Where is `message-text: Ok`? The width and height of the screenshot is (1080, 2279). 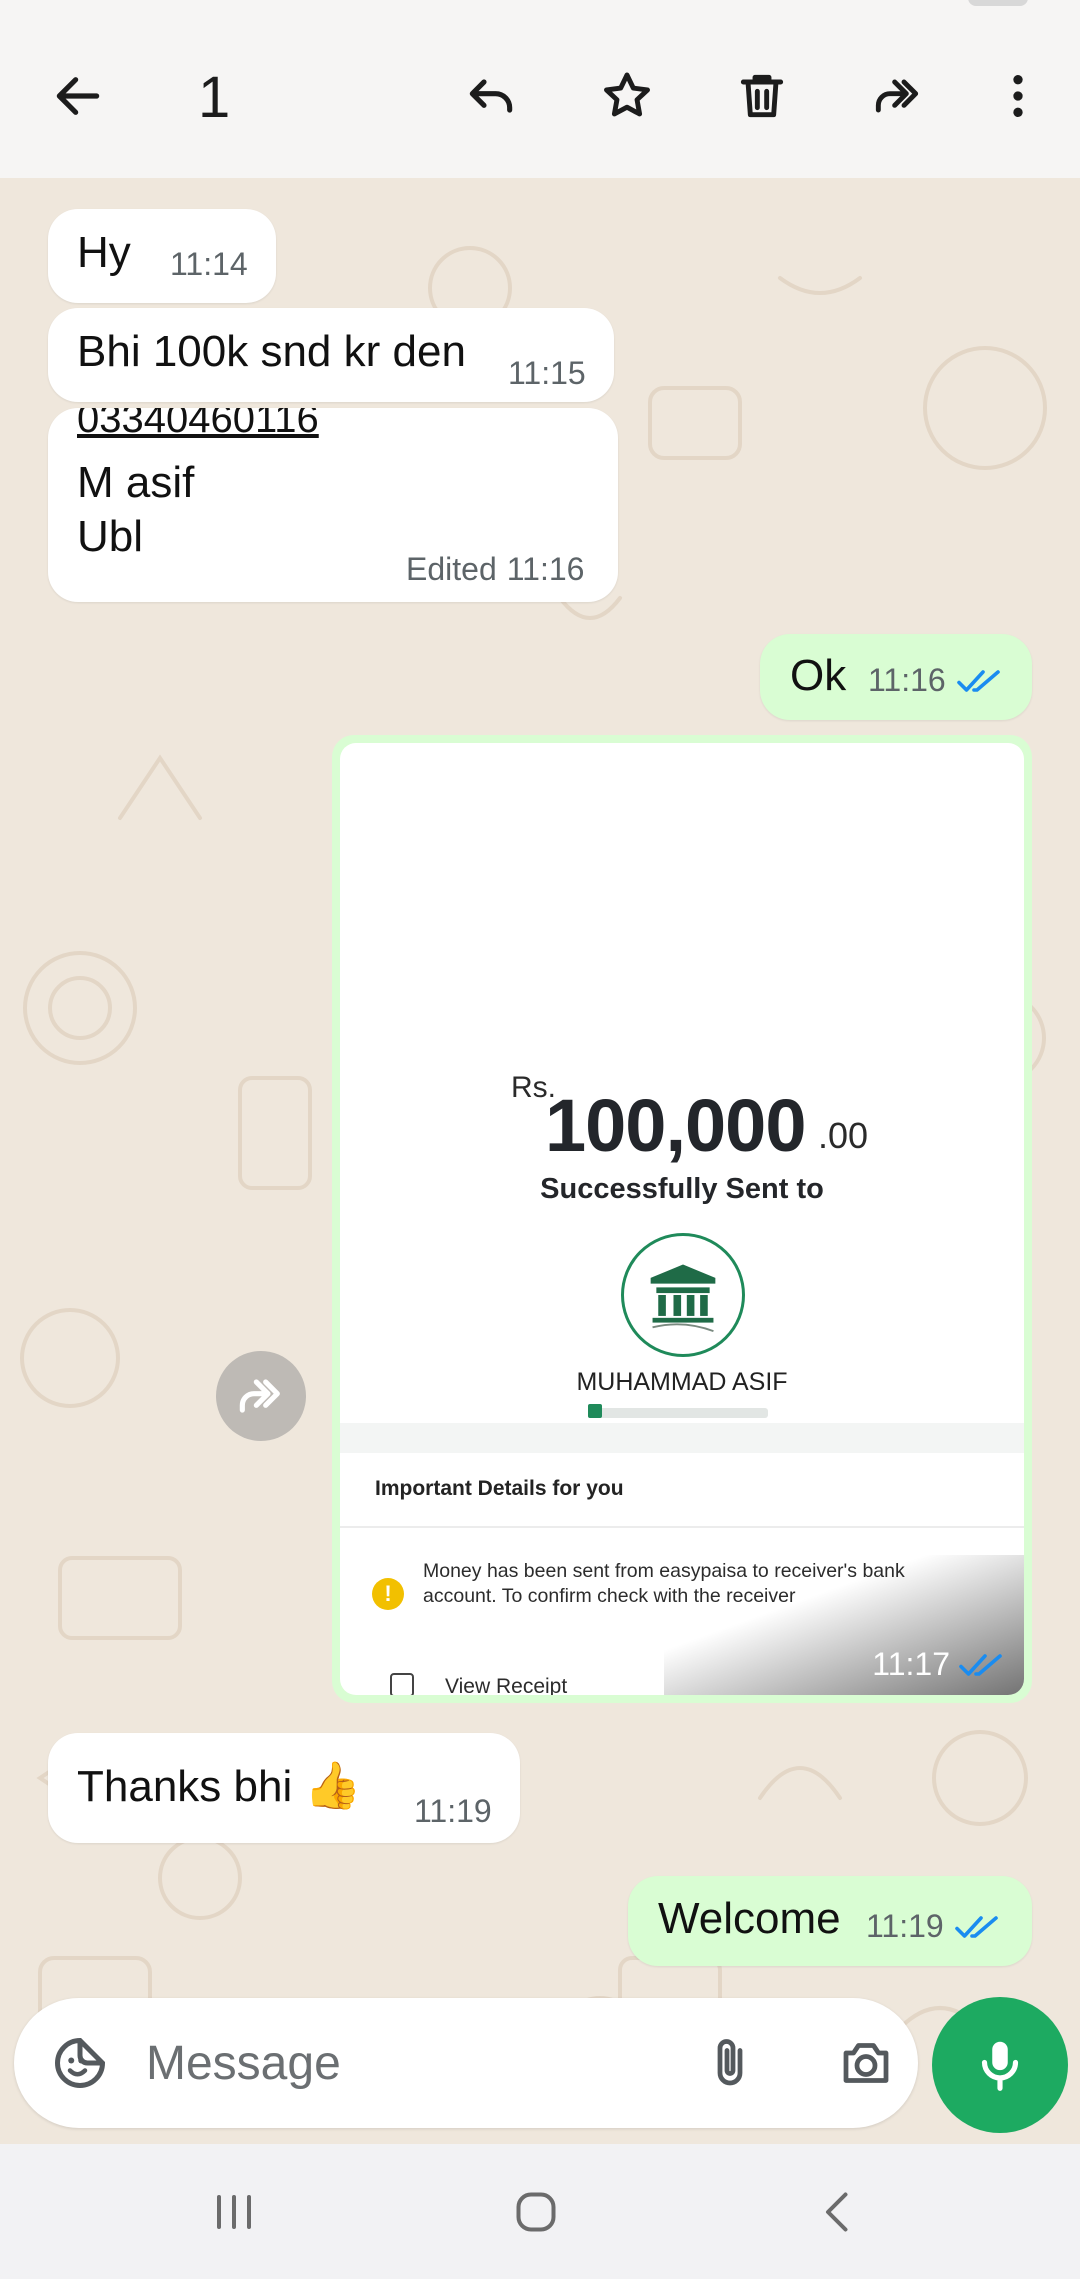 message-text: Ok is located at coordinates (818, 675).